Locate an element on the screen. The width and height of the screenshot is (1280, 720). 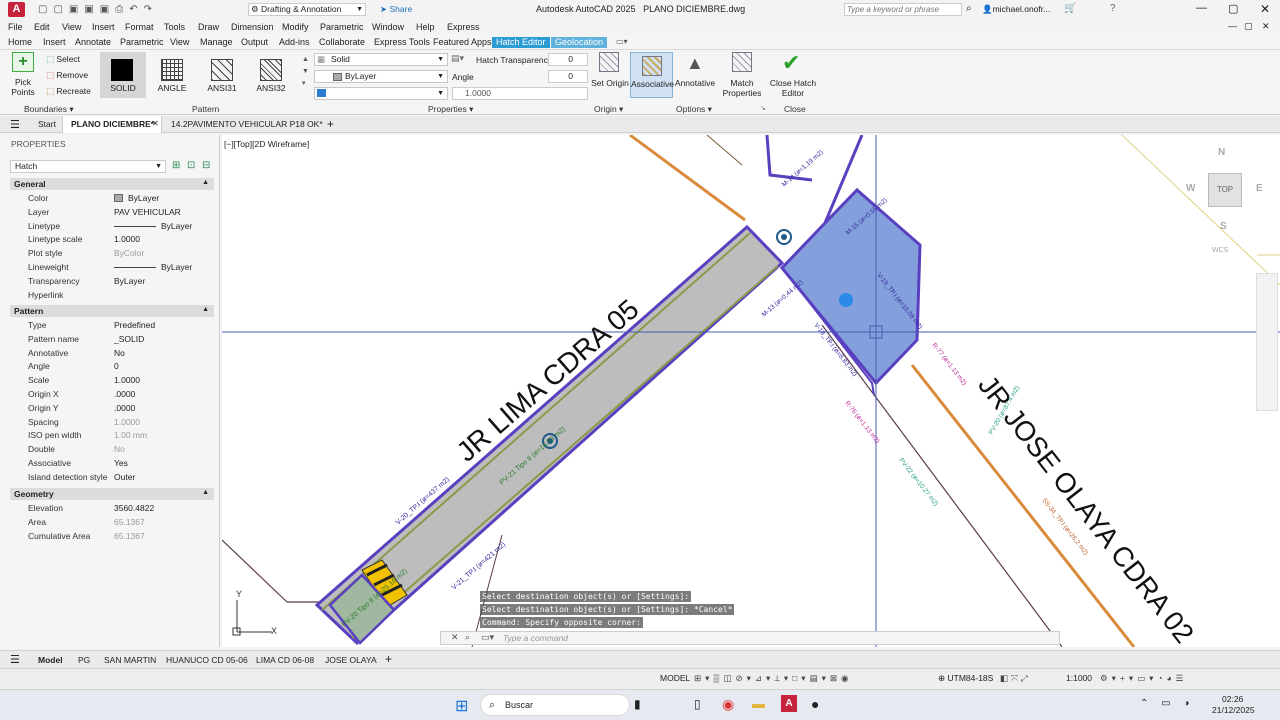
close-doc-button: ✕ is located at coordinates (1266, 26).